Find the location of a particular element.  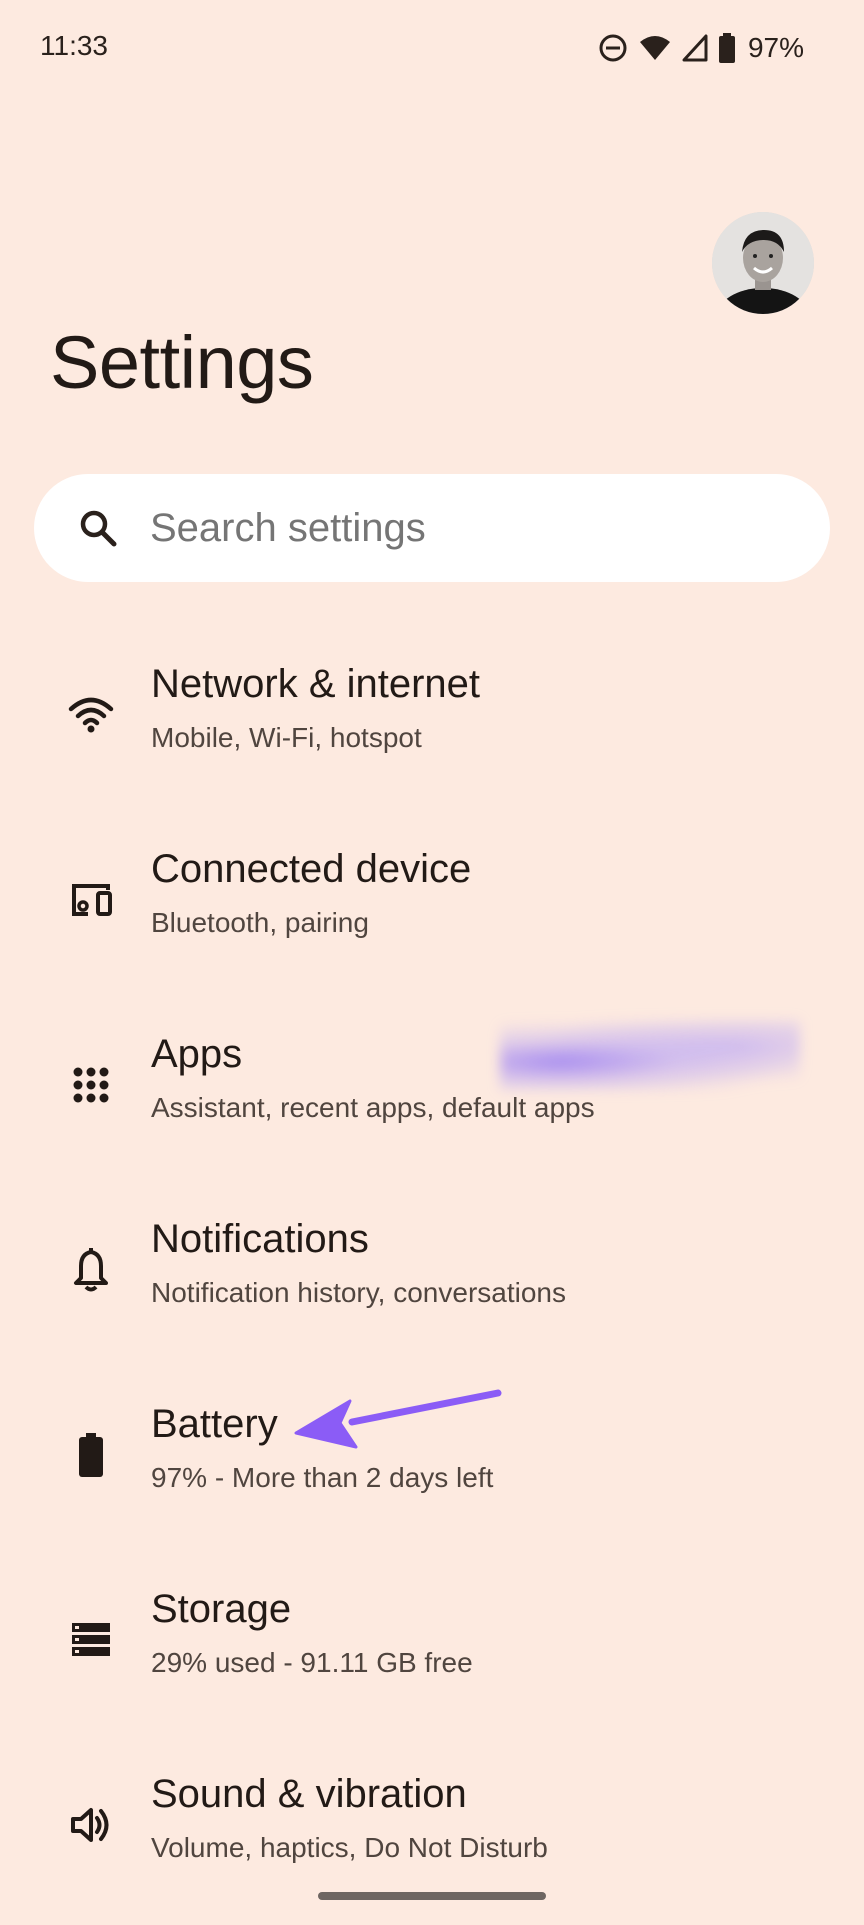

storage-icon is located at coordinates (91, 1640).